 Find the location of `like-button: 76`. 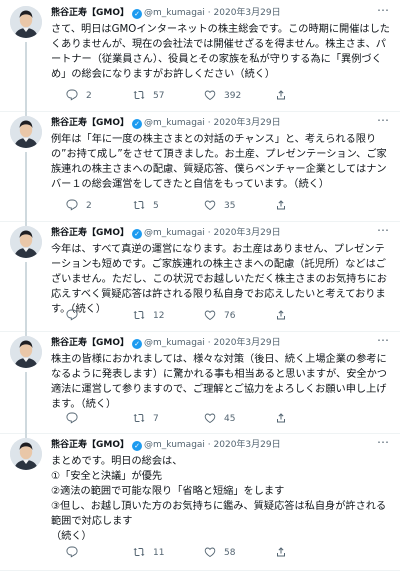

like-button: 76 is located at coordinates (219, 316).